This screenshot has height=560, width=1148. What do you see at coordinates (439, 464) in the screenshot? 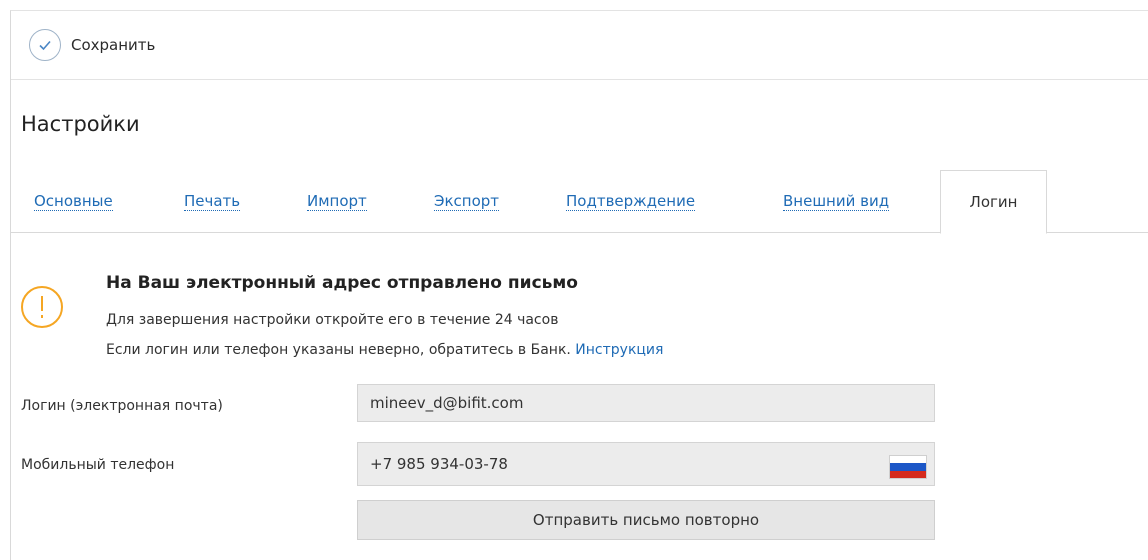
I see `phone-value: +7 985 934-03-78` at bounding box center [439, 464].